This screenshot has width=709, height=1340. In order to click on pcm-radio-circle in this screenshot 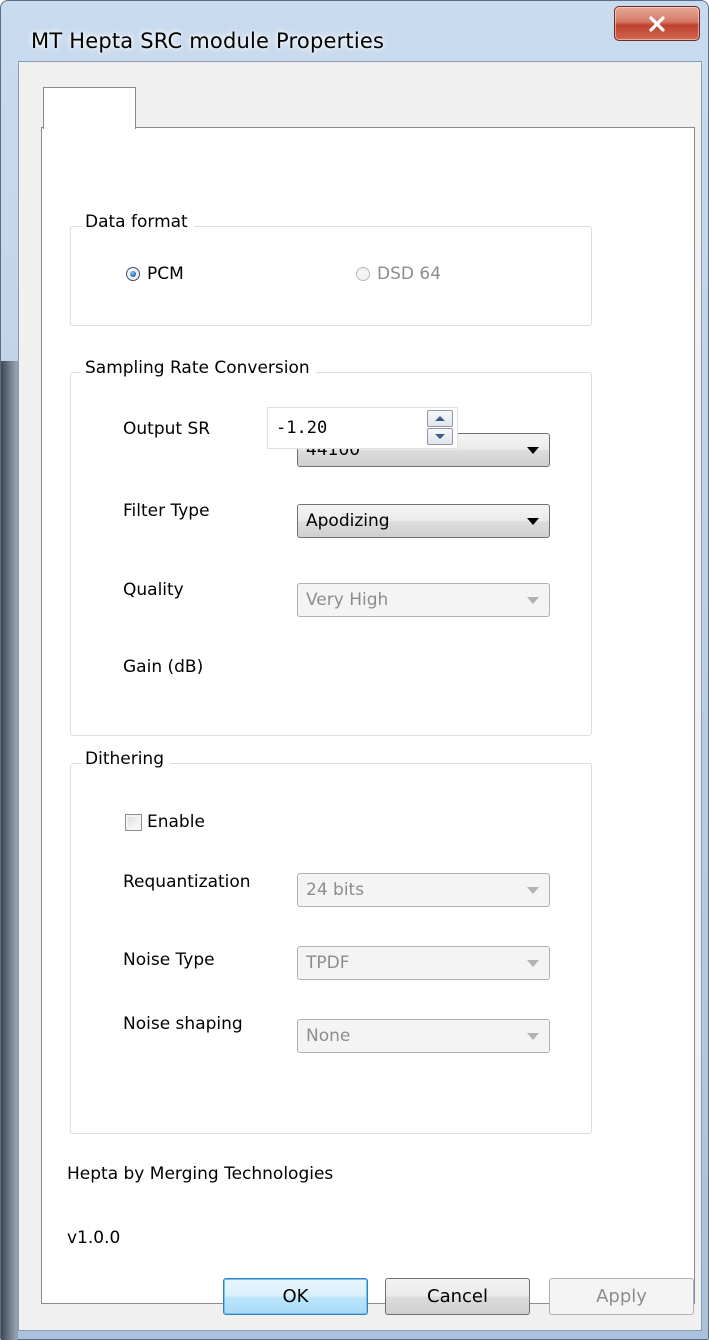, I will do `click(133, 274)`.